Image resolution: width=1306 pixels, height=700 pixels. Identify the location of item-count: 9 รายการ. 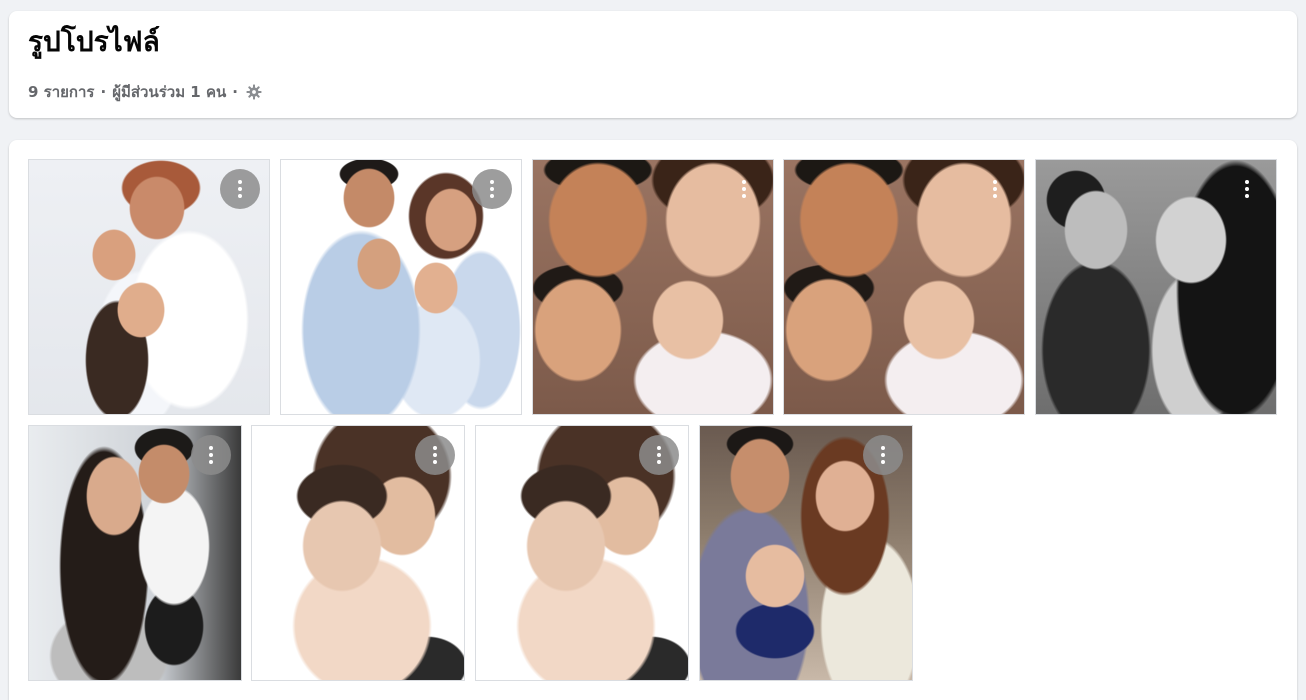
(61, 92).